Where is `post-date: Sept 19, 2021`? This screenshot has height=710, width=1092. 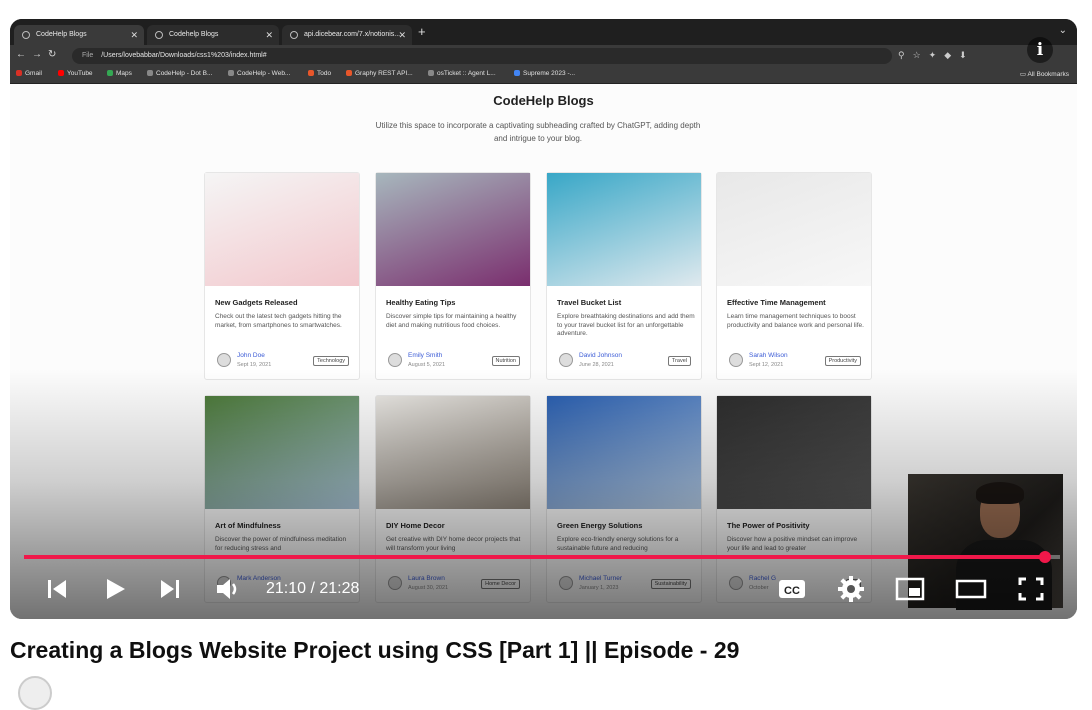
post-date: Sept 19, 2021 is located at coordinates (254, 365).